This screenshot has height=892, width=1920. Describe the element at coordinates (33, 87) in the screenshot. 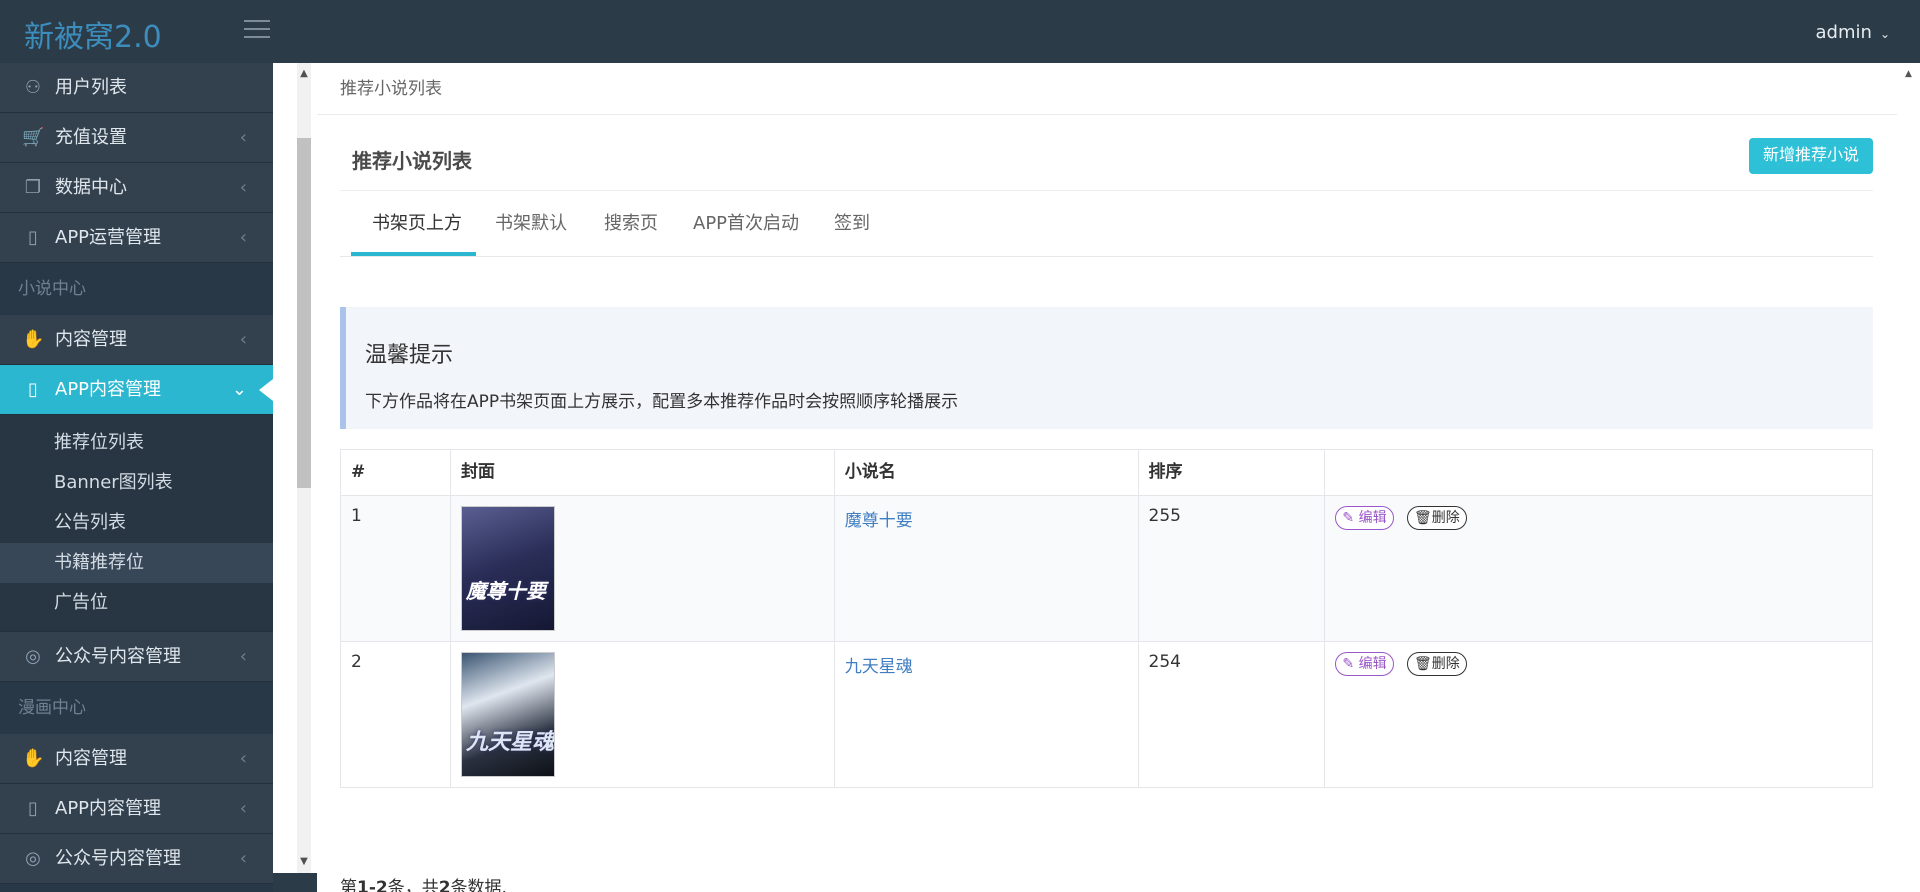

I see `user-icon: ⚇` at that location.